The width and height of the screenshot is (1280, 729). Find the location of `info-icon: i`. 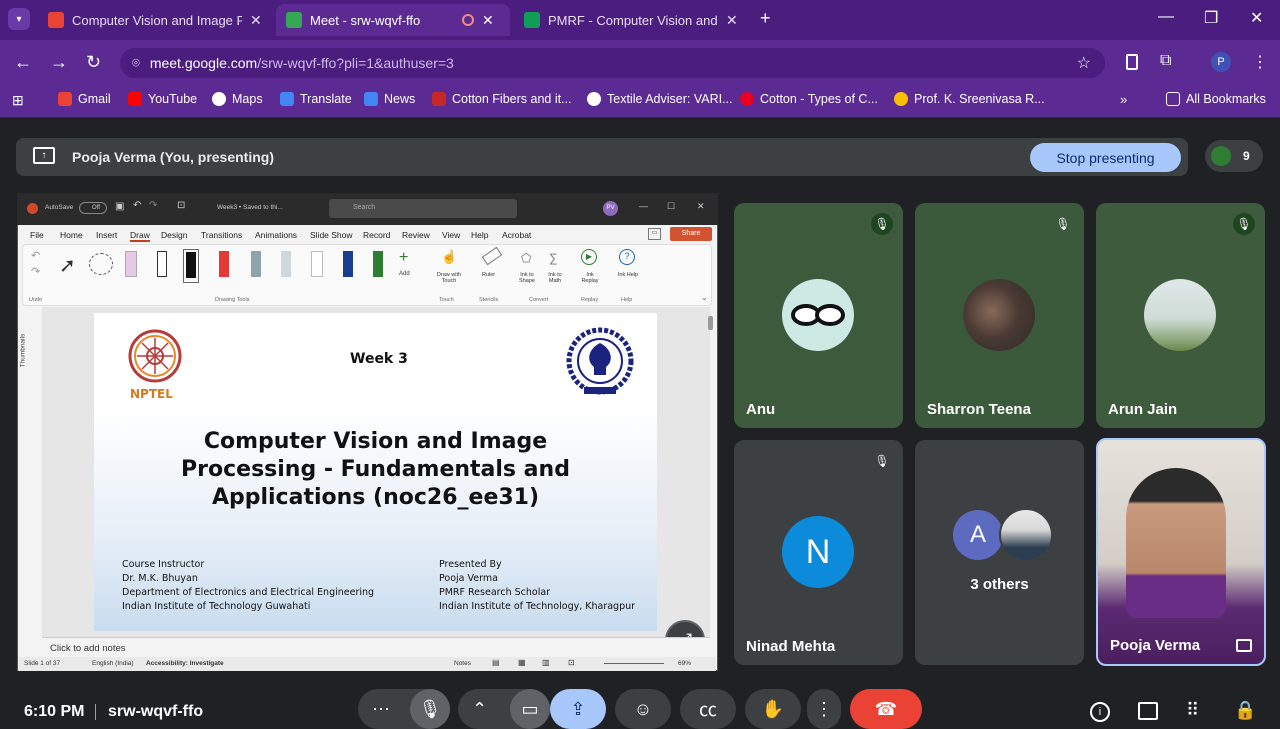

info-icon: i is located at coordinates (1100, 712).